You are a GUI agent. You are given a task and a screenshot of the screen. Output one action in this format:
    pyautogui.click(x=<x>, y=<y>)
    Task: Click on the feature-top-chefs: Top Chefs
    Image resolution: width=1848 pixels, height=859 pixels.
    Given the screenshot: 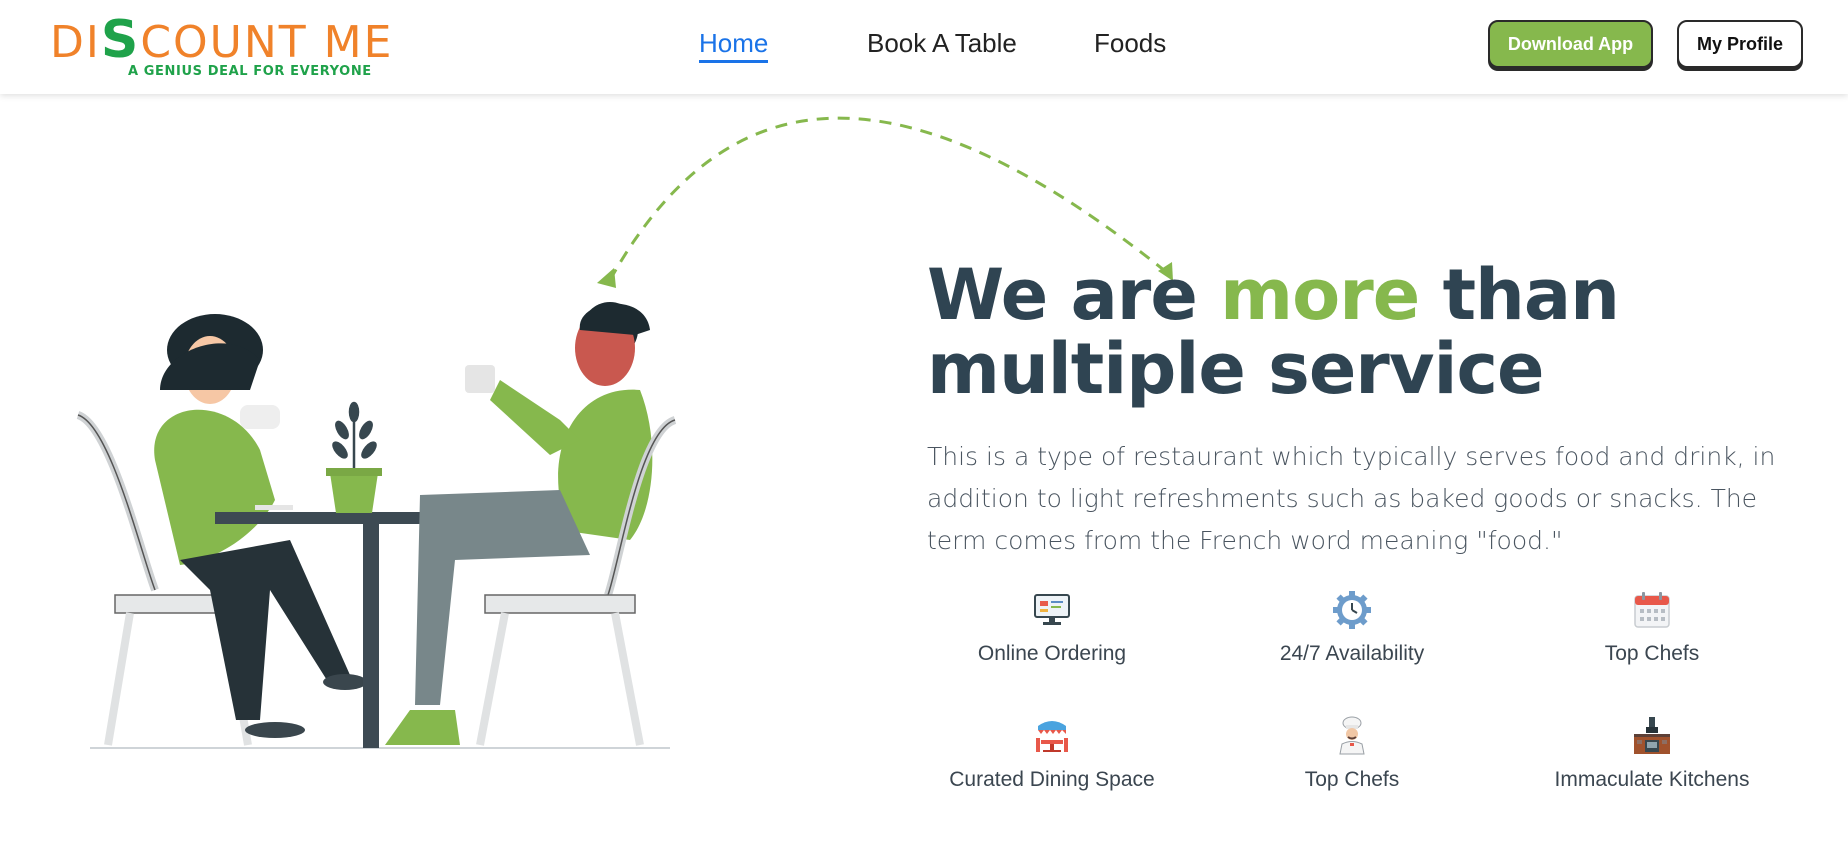 What is the action you would take?
    pyautogui.click(x=1652, y=628)
    